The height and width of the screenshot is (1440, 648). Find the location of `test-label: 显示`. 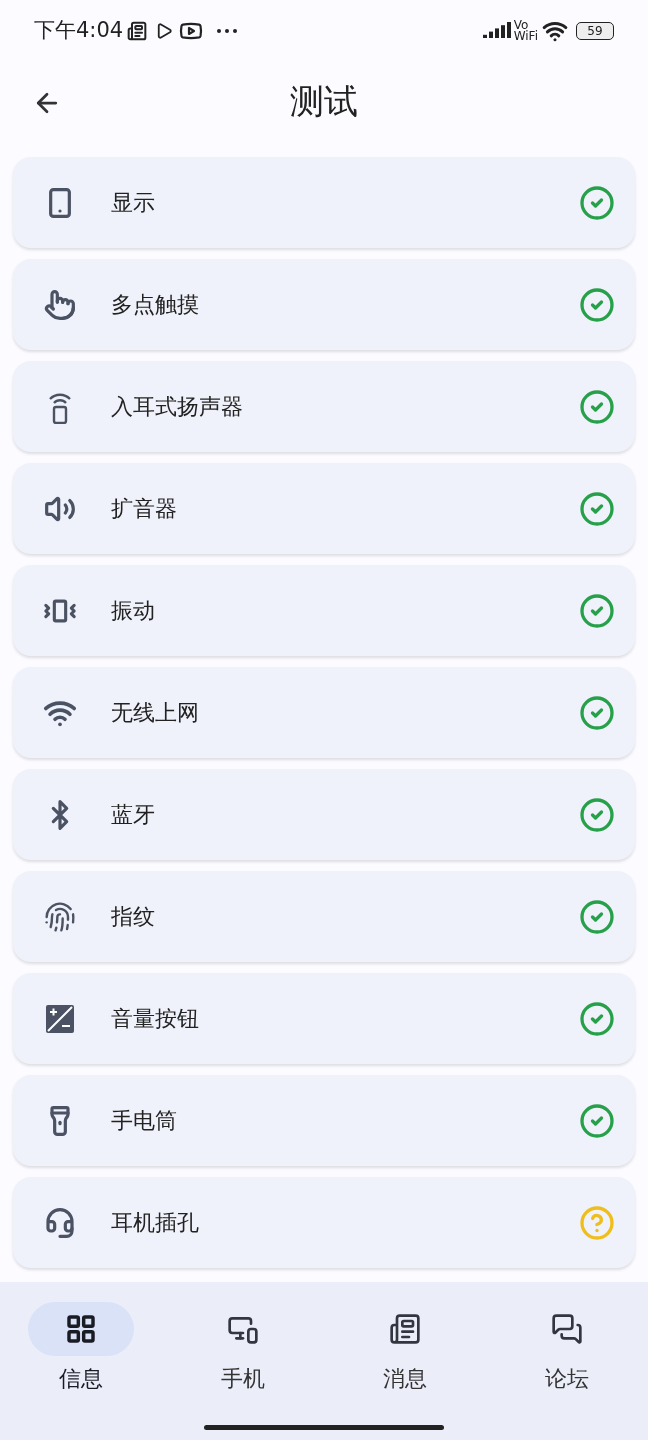

test-label: 显示 is located at coordinates (133, 203).